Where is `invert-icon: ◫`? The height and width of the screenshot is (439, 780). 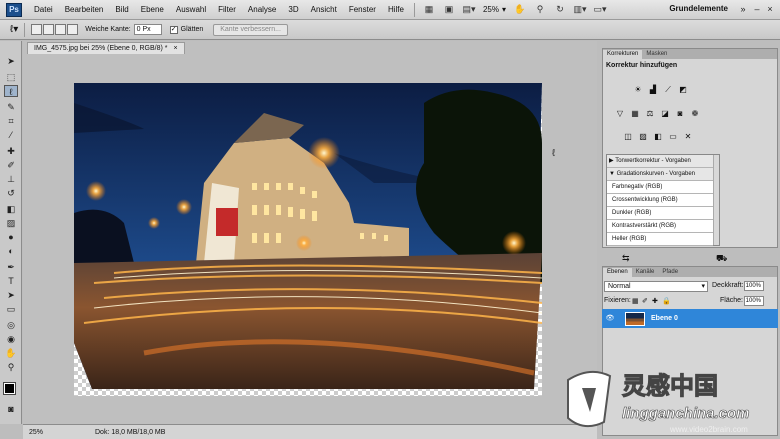 invert-icon: ◫ is located at coordinates (628, 136).